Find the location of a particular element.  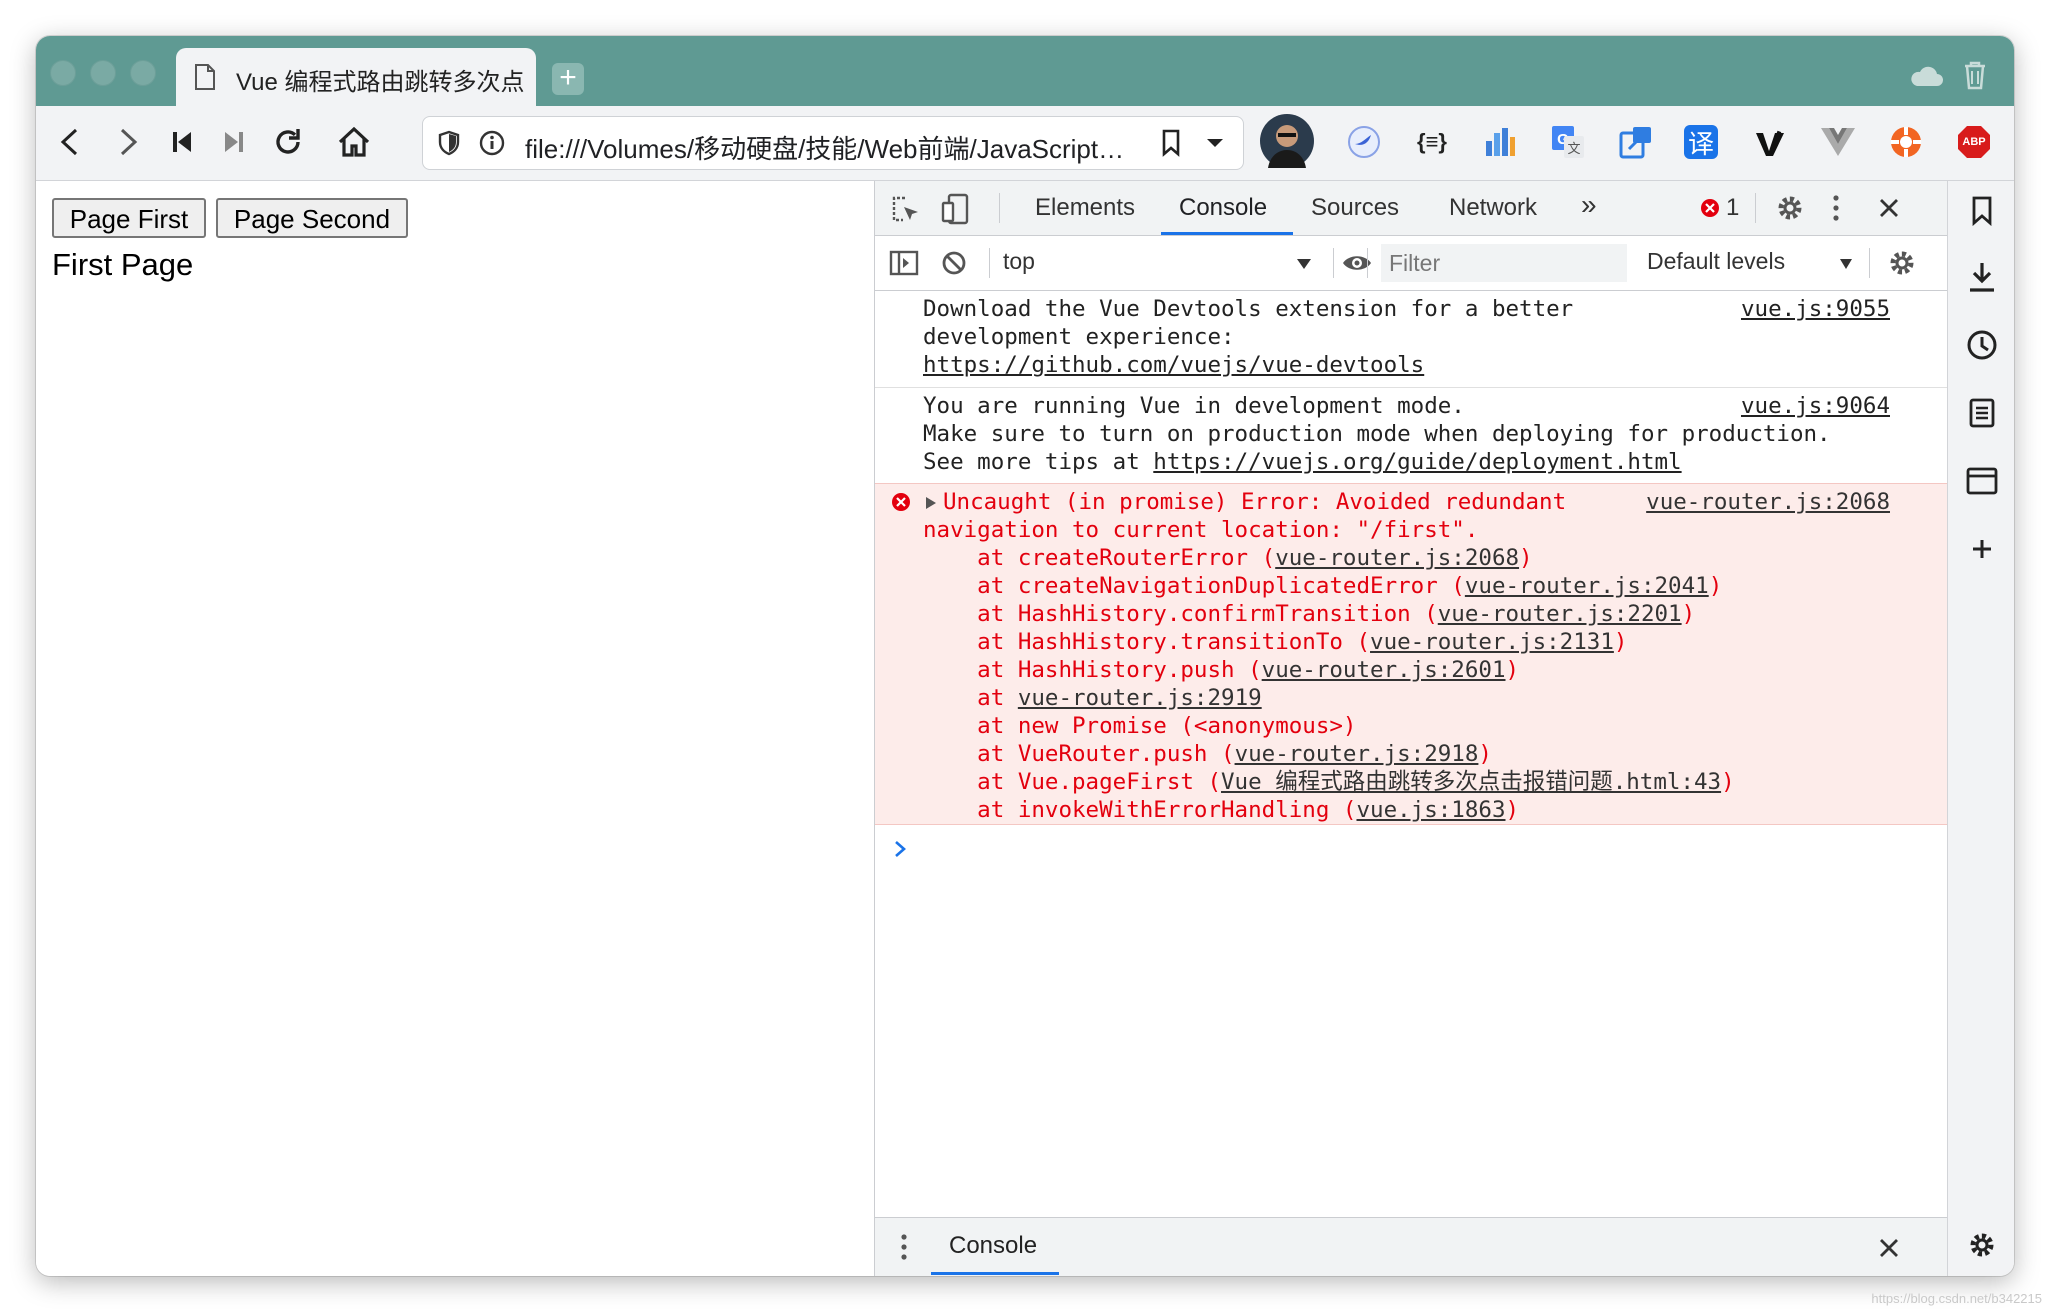

rewind-button is located at coordinates (182, 142).